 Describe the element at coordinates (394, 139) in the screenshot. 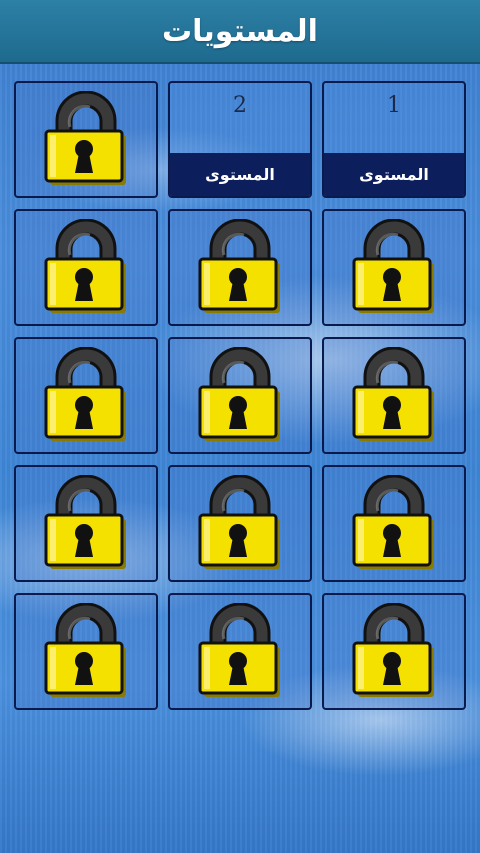

I see `level-tile-1: 1 المستوى` at that location.